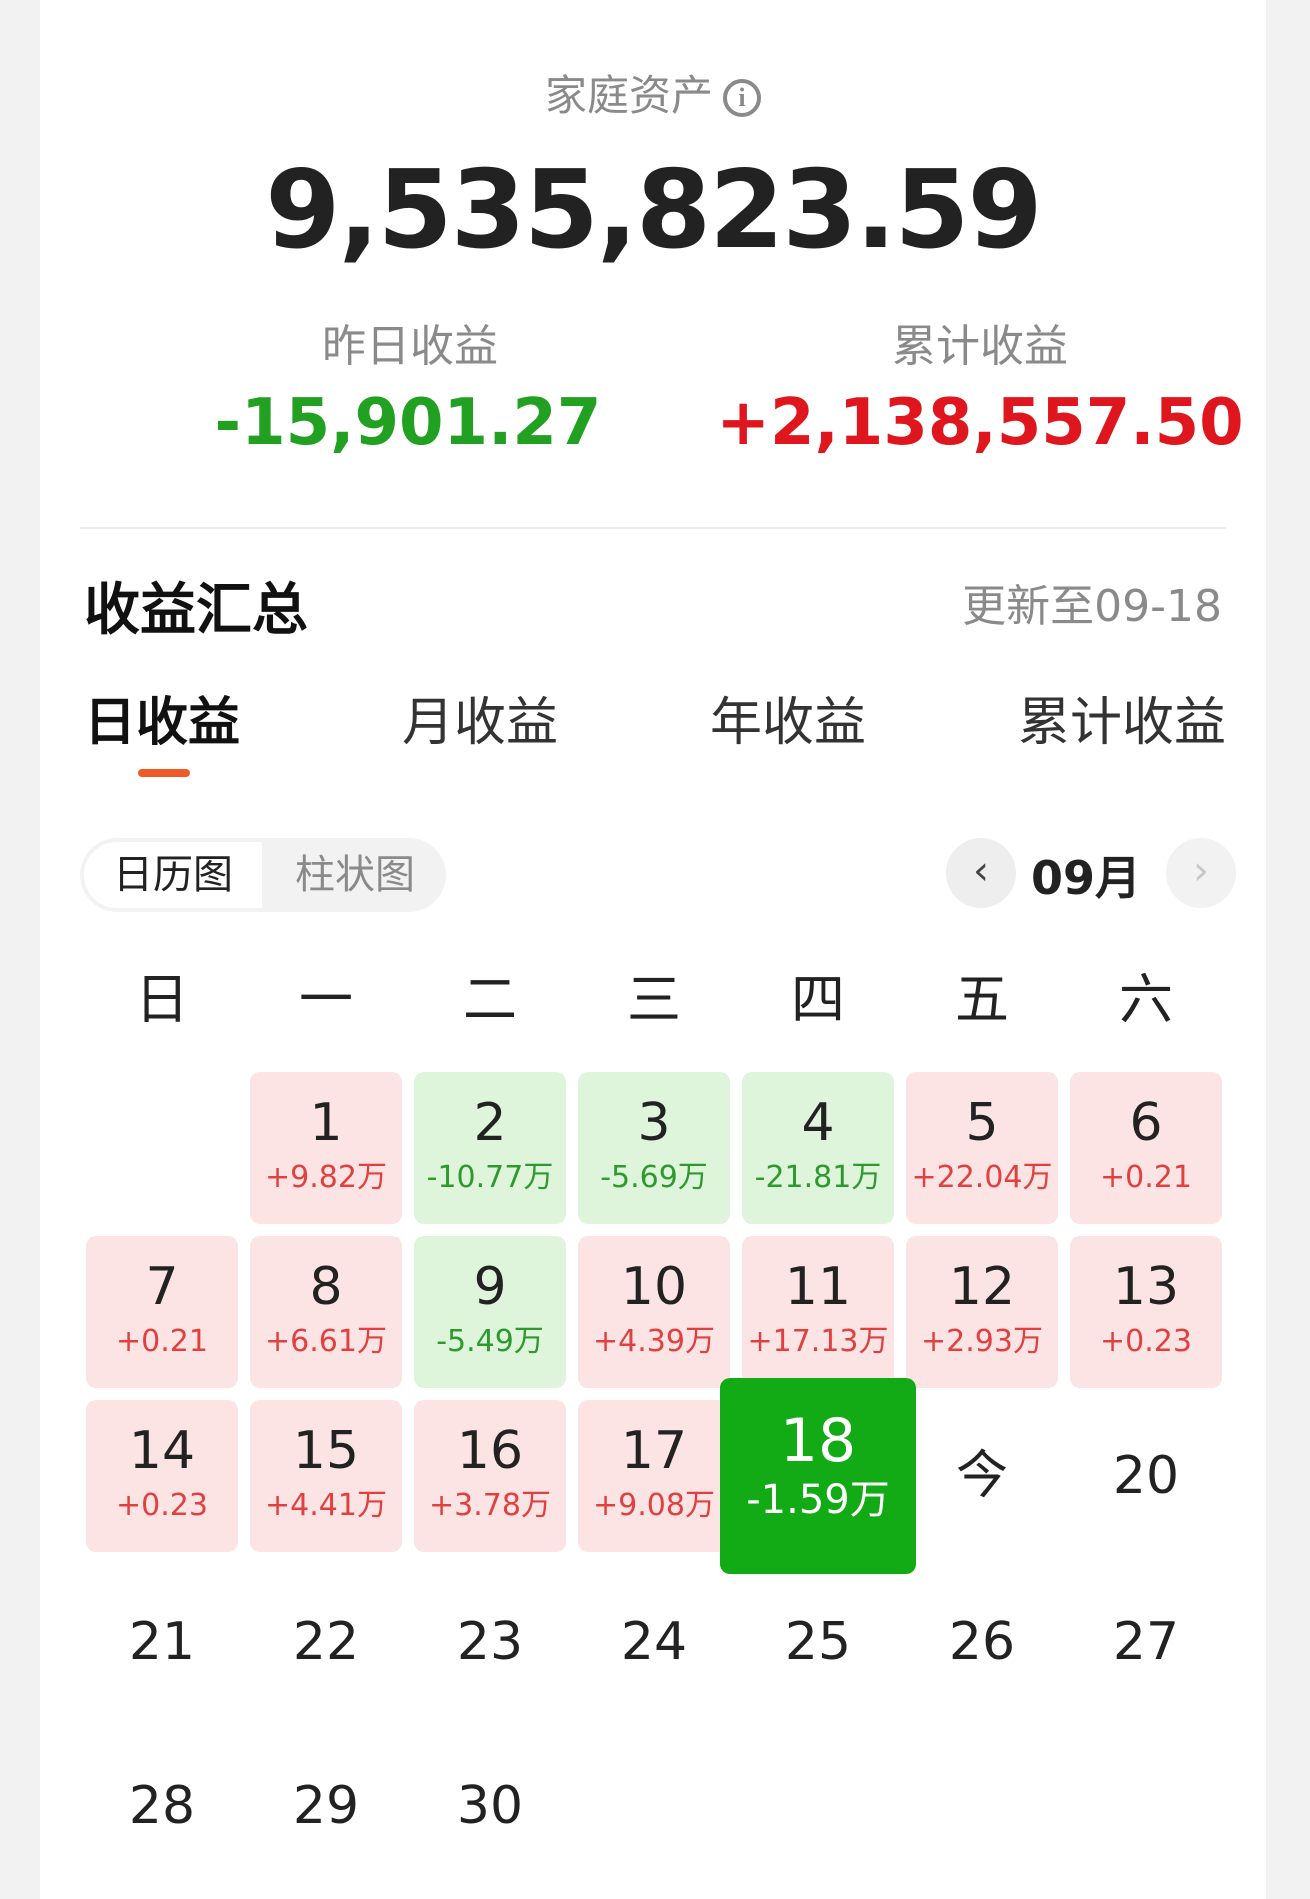 This screenshot has width=1310, height=1899. What do you see at coordinates (818, 1123) in the screenshot?
I see `day-number: 4` at bounding box center [818, 1123].